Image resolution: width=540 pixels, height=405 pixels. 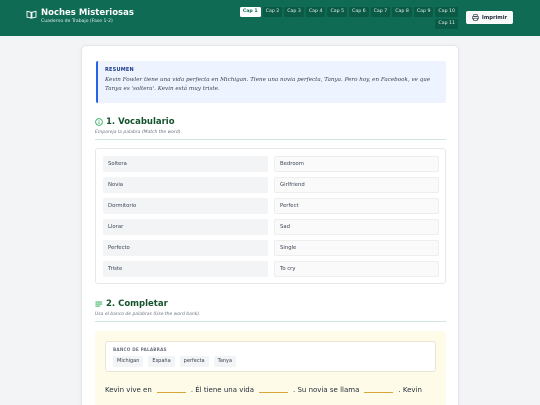 I want to click on word-bank-chips: Michigan España perfecta Tanya, so click(x=175, y=361).